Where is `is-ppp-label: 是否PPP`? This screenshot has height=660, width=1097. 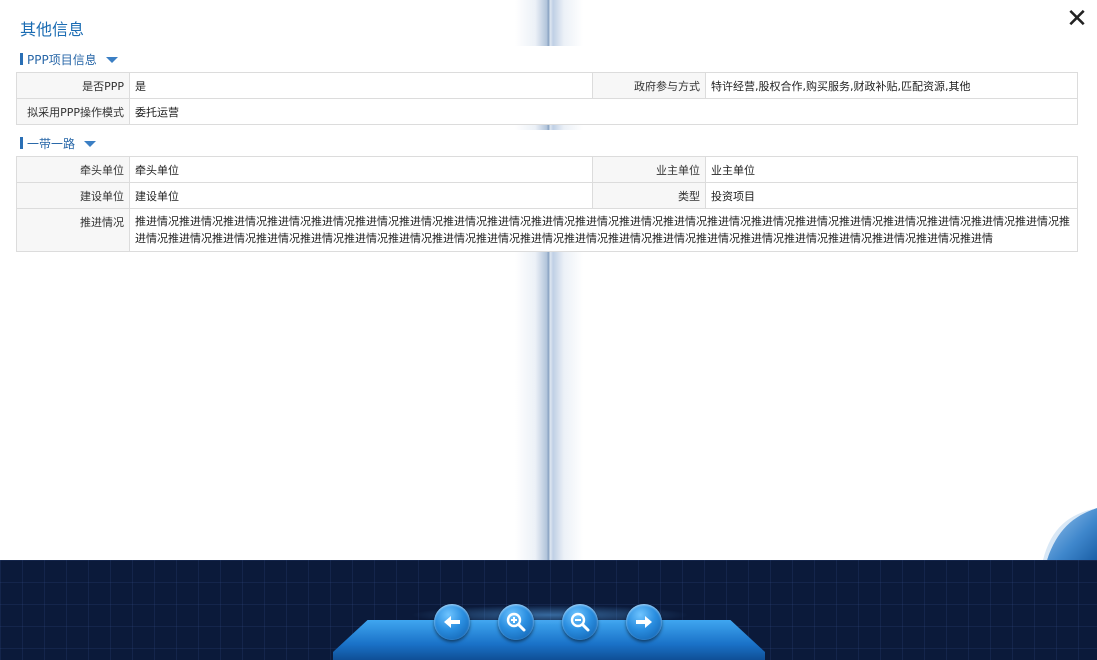
is-ppp-label: 是否PPP is located at coordinates (73, 85).